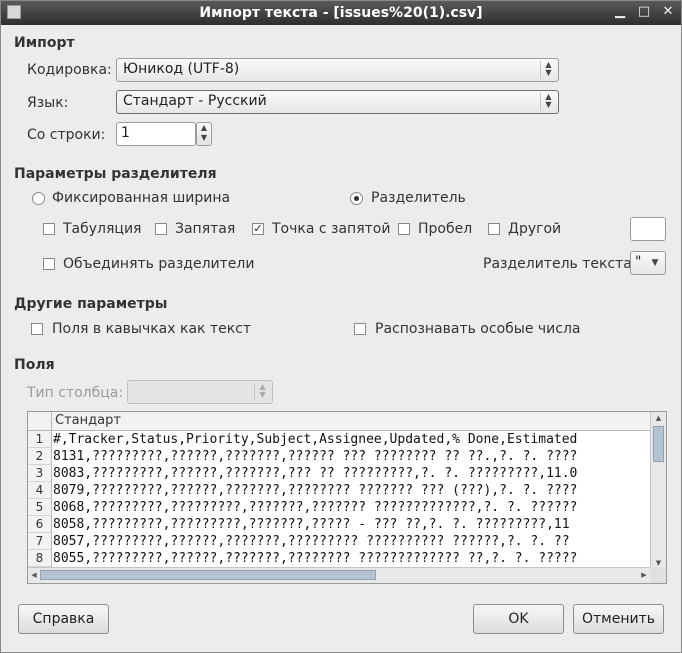 The width and height of the screenshot is (682, 653). I want to click on from-row-label: Со строки:, so click(66, 135).